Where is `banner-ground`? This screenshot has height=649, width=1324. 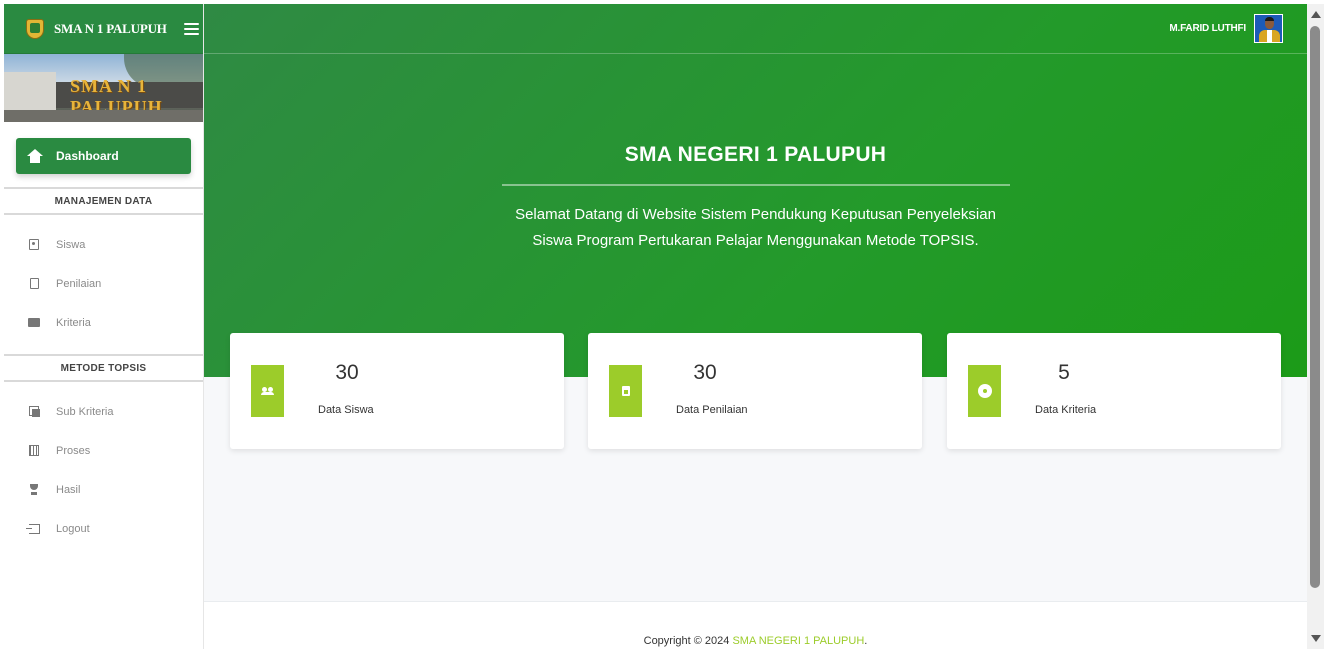 banner-ground is located at coordinates (103, 116).